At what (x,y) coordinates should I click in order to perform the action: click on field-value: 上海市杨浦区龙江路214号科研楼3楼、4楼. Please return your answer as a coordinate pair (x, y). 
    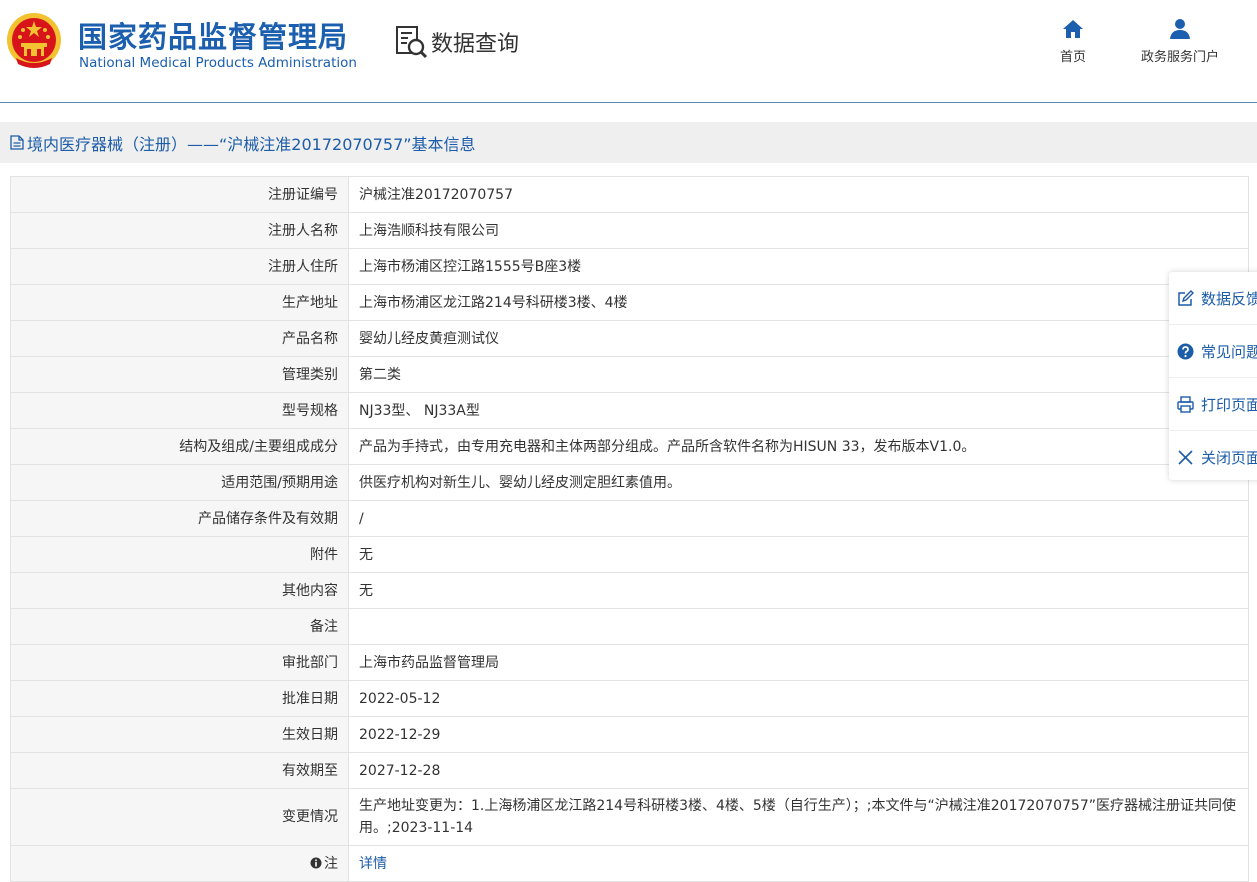
    Looking at the image, I should click on (798, 302).